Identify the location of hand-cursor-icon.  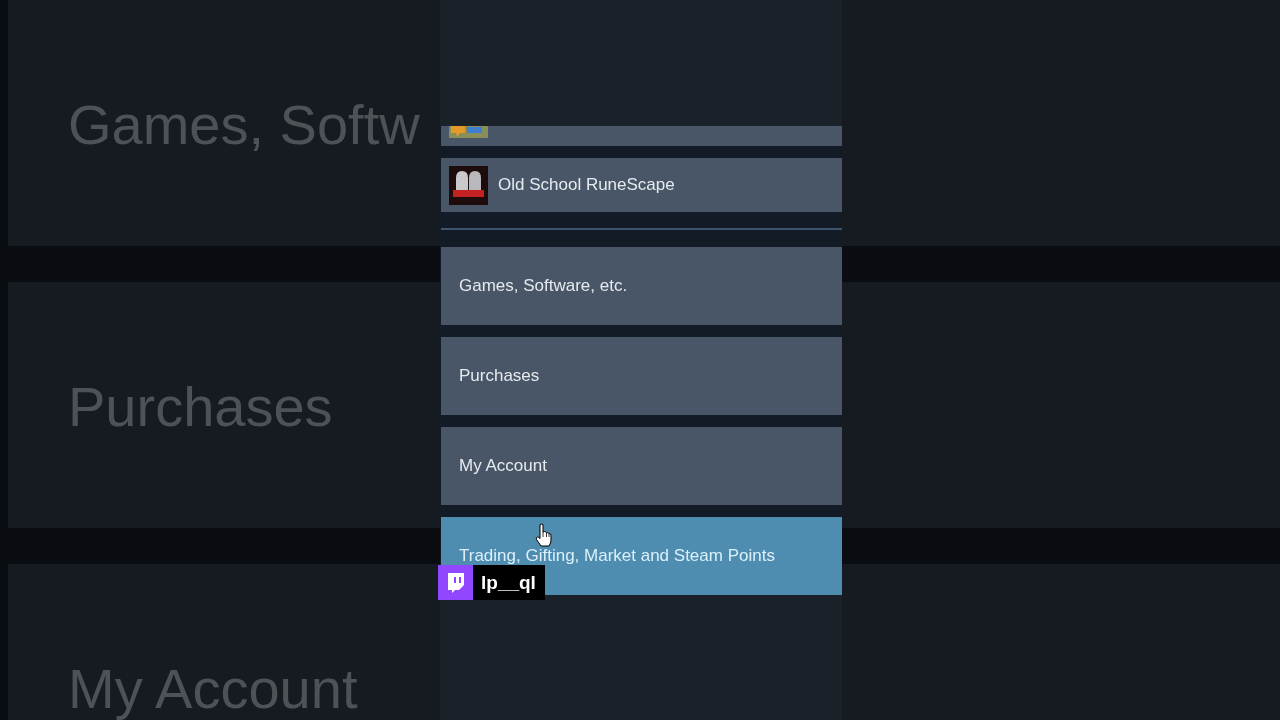
(543, 535).